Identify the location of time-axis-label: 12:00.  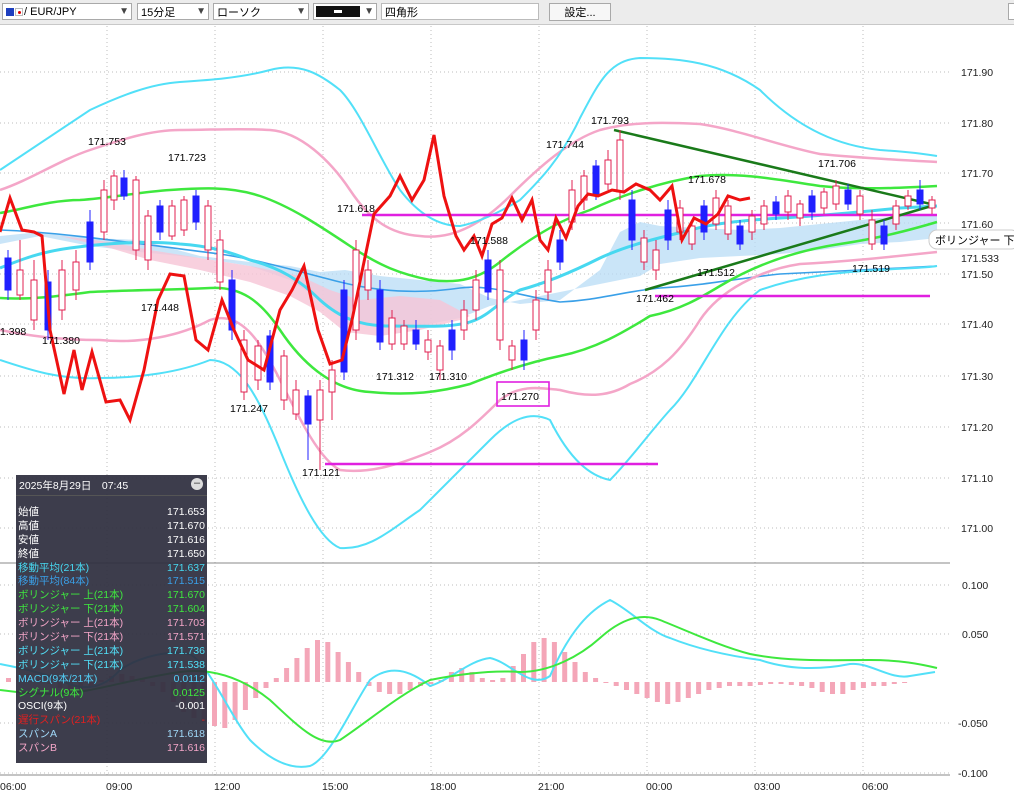
(227, 787).